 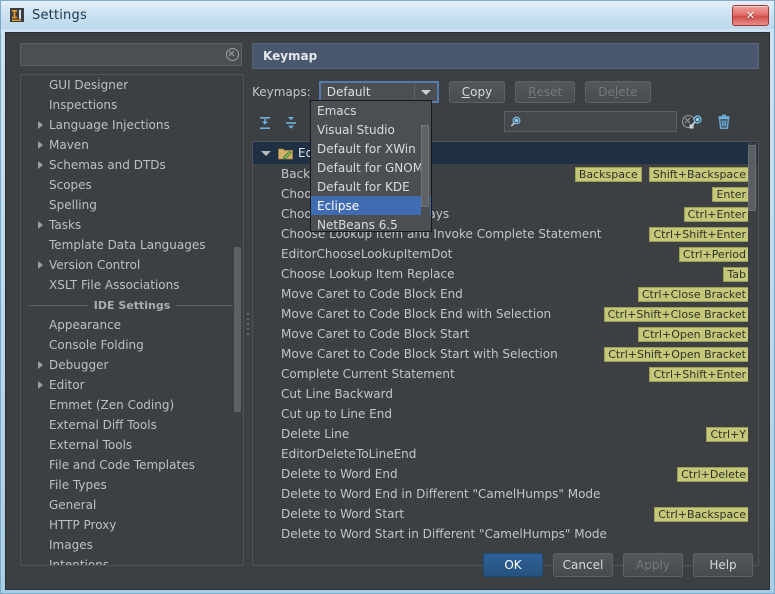 What do you see at coordinates (505, 434) in the screenshot?
I see `action-row: Delete Line Ctrl+Y` at bounding box center [505, 434].